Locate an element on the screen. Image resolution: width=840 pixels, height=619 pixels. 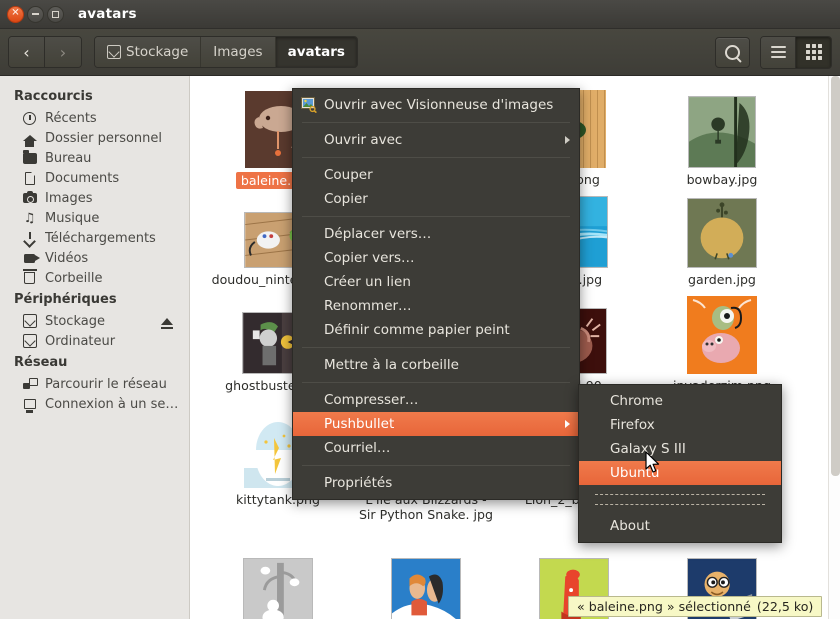
menu-item-cut: Couper is located at coordinates (436, 175).